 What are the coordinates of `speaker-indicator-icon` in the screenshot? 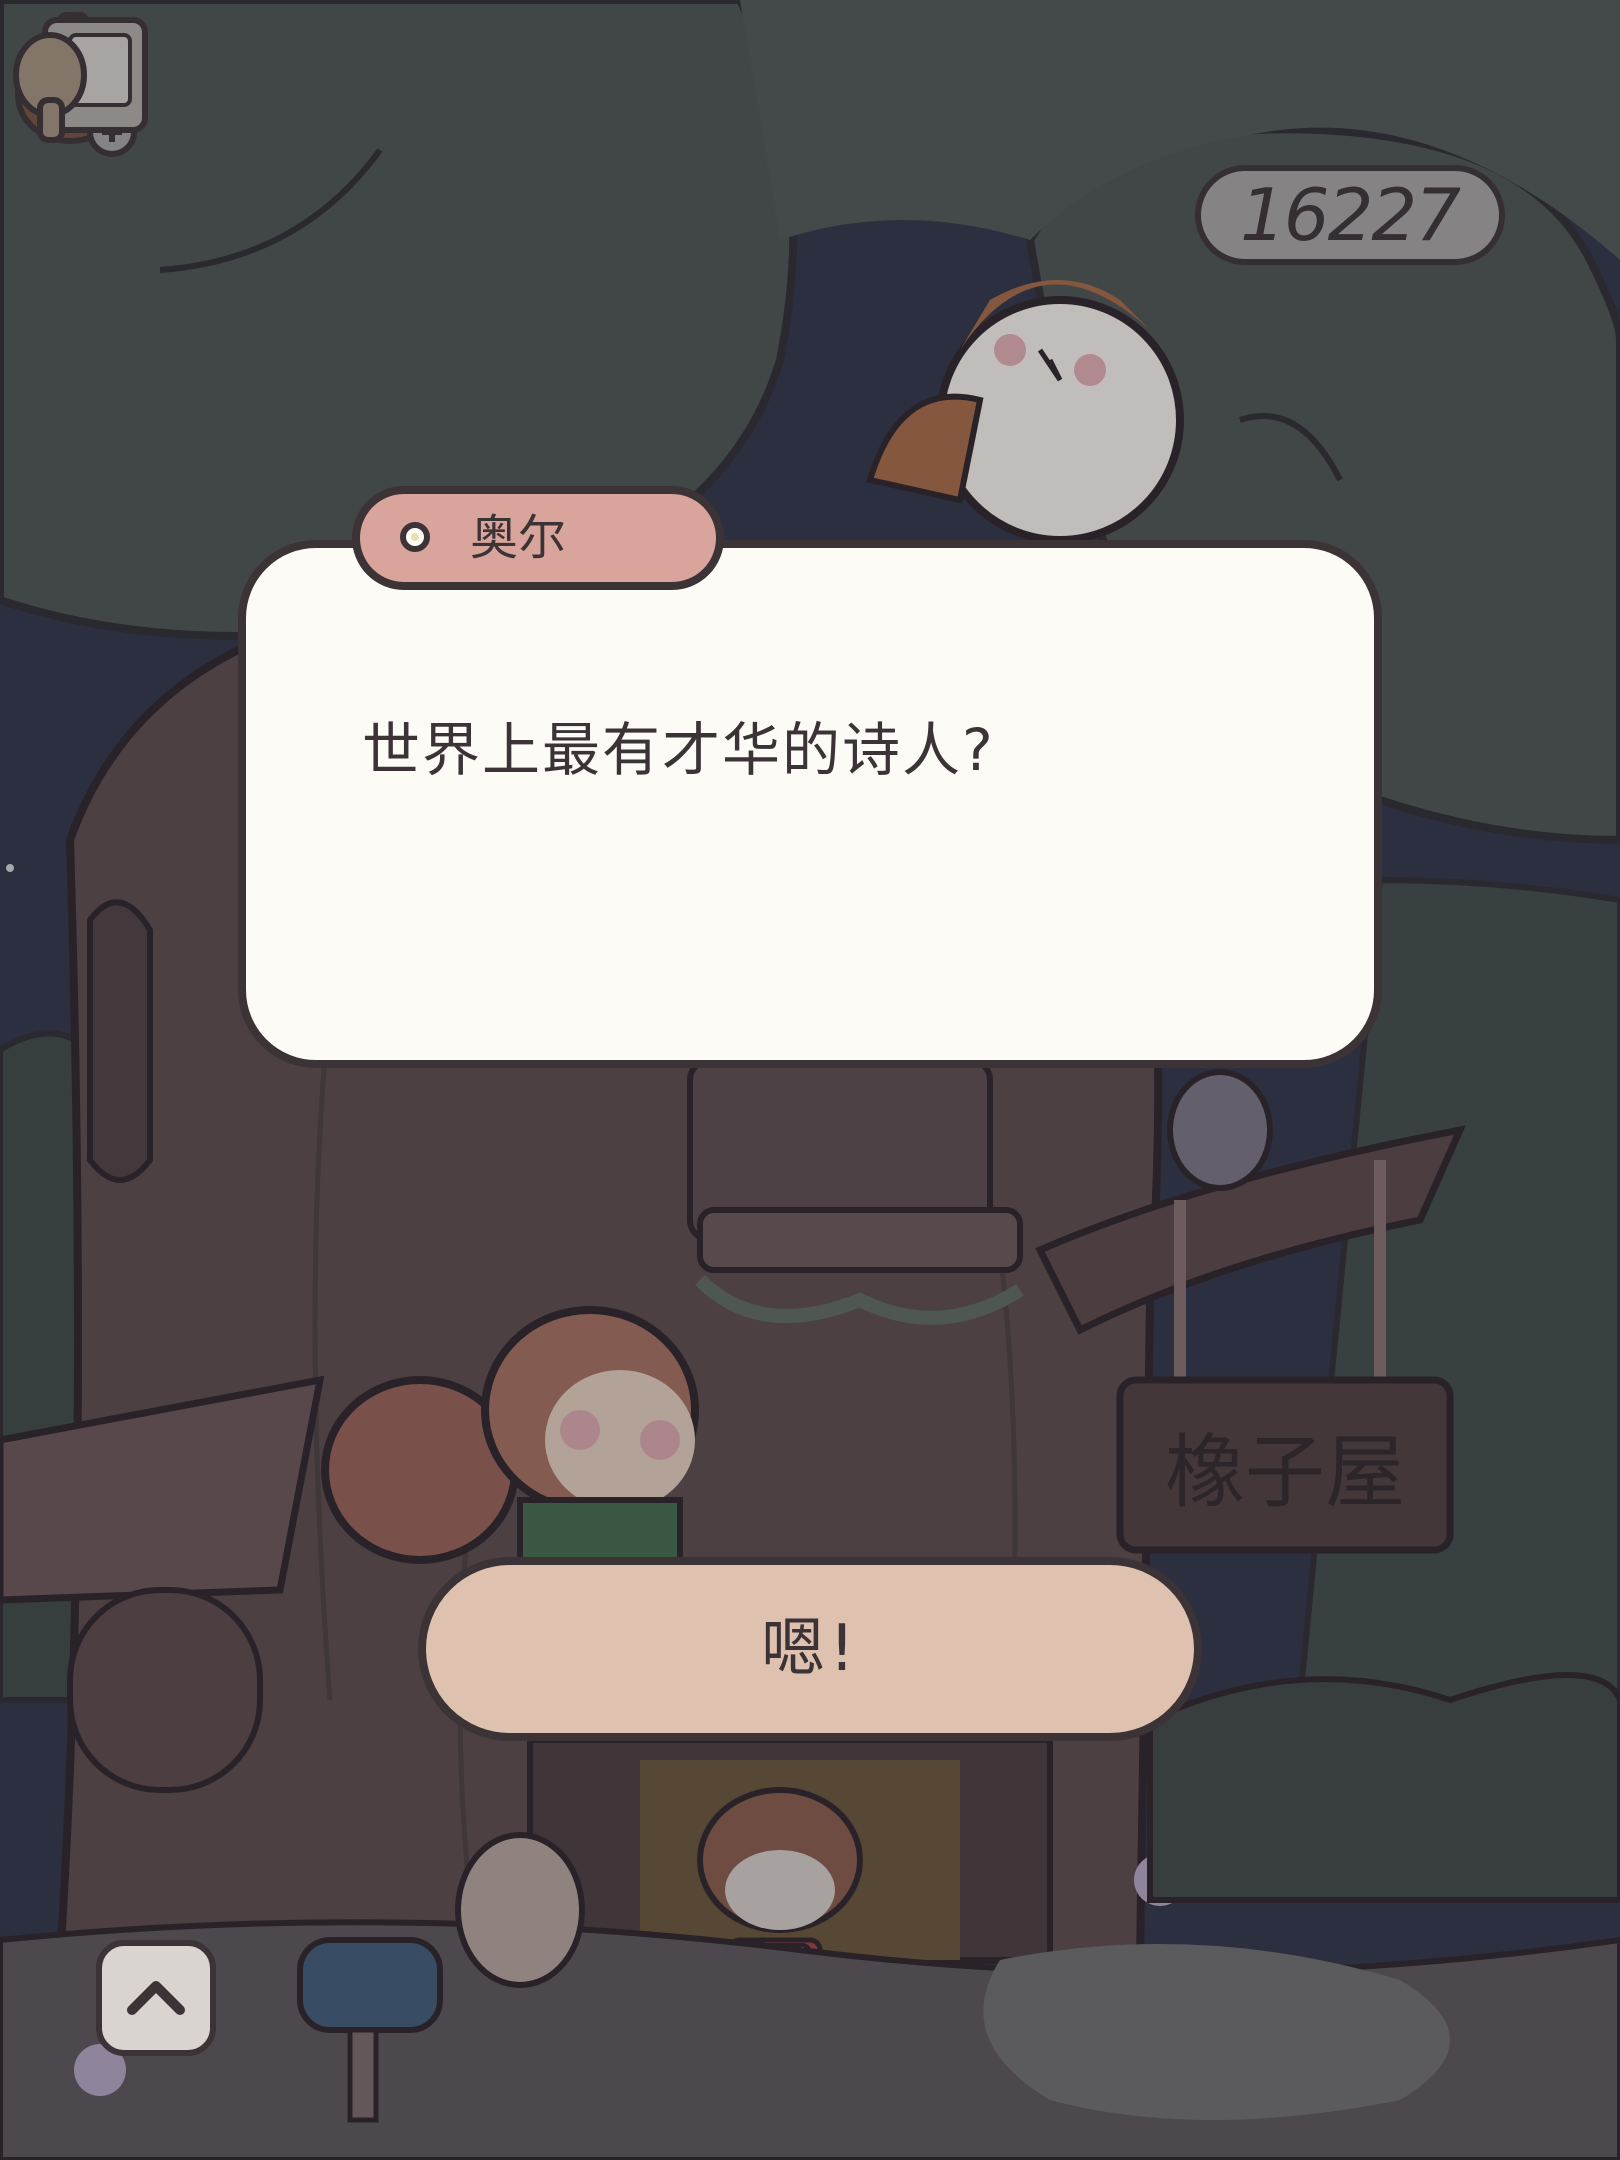 It's located at (415, 537).